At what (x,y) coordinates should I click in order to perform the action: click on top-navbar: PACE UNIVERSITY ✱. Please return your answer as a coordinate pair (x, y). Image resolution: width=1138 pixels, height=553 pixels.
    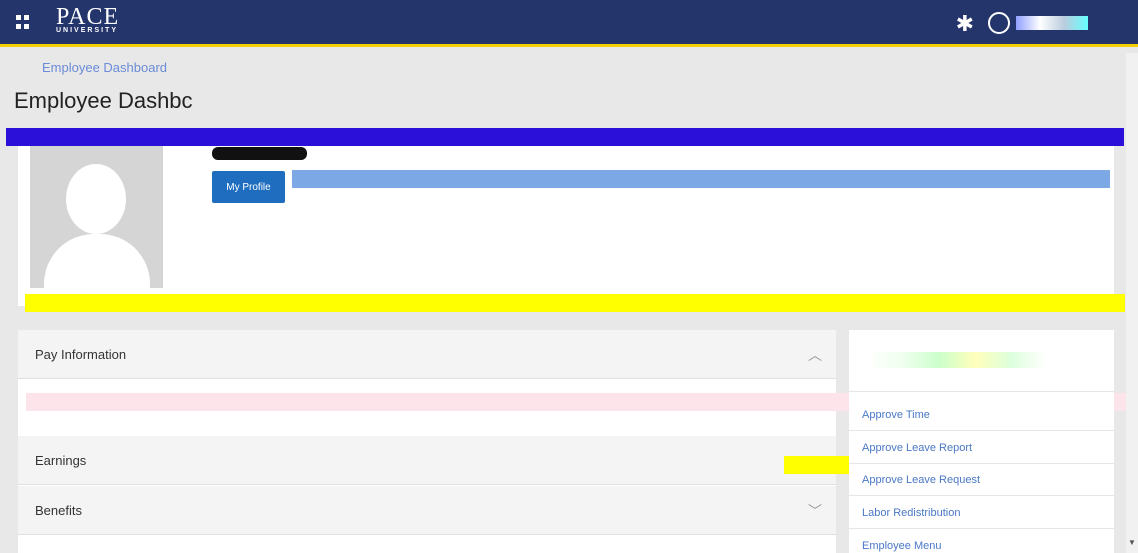
    Looking at the image, I should click on (569, 23).